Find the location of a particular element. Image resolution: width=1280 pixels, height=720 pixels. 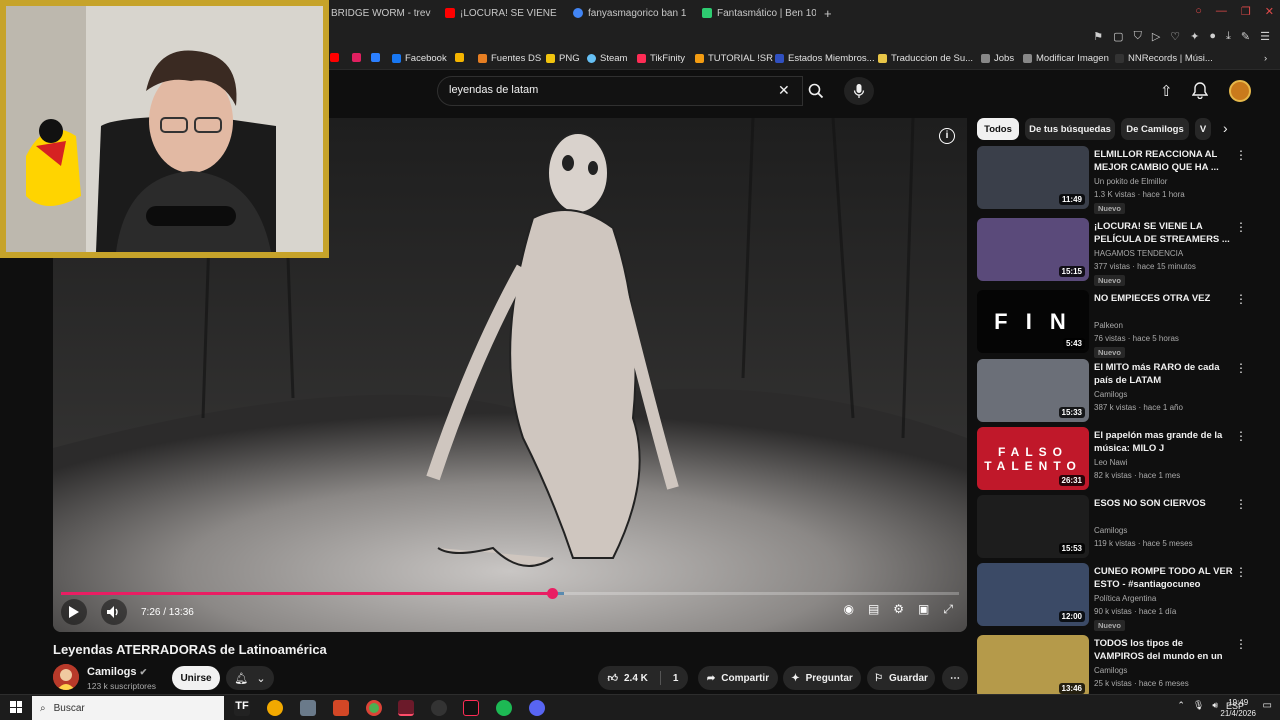

screenshot-icon: ▢ is located at coordinates (1118, 36).